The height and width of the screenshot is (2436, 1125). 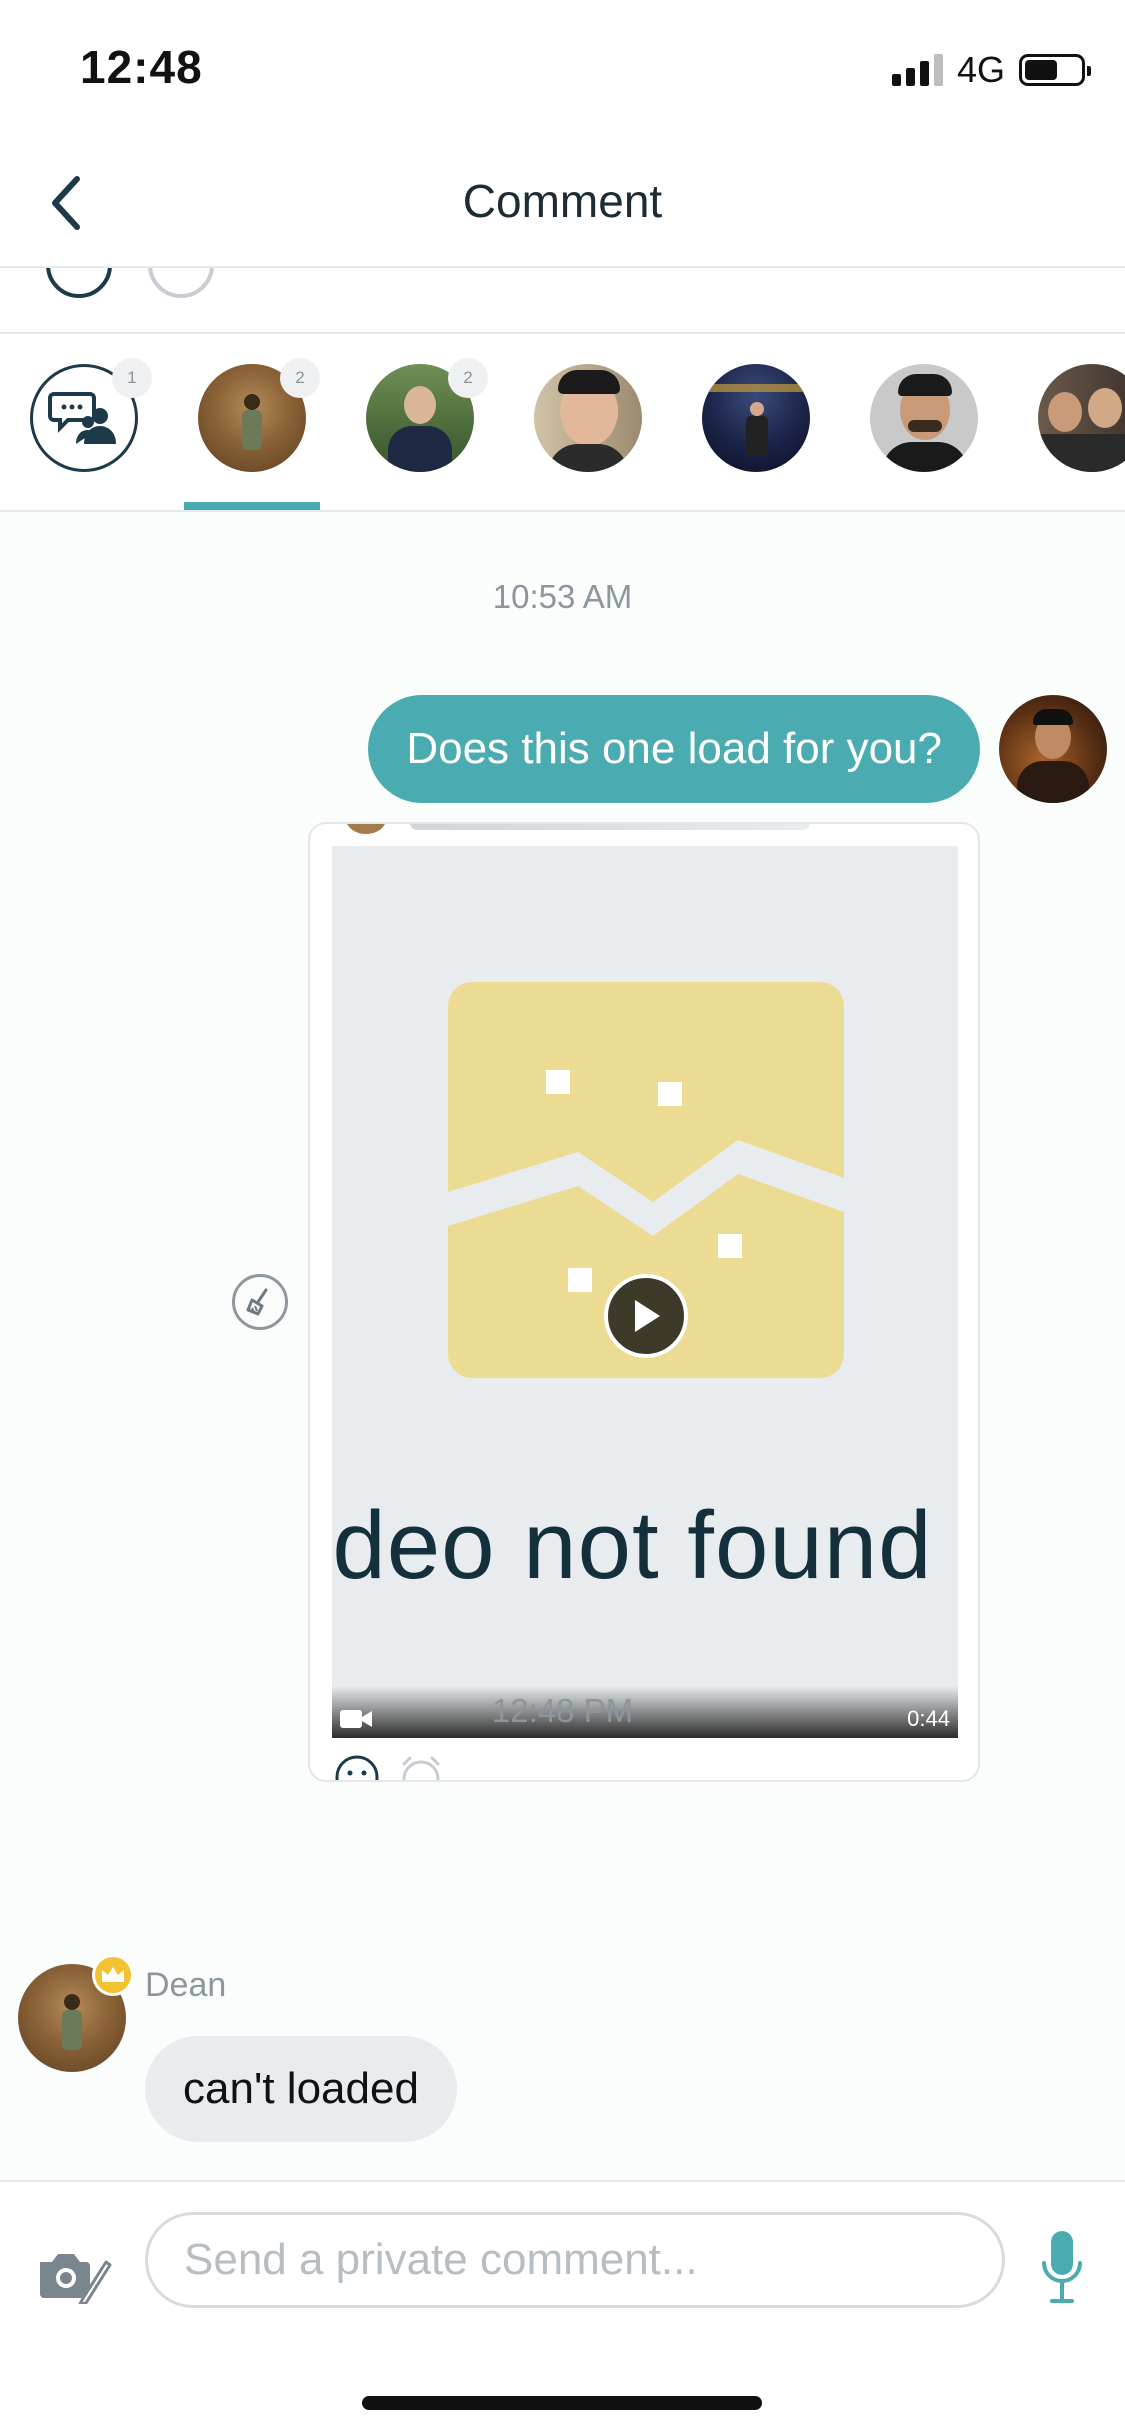 I want to click on status-indicators: 4G, so click(x=991, y=69).